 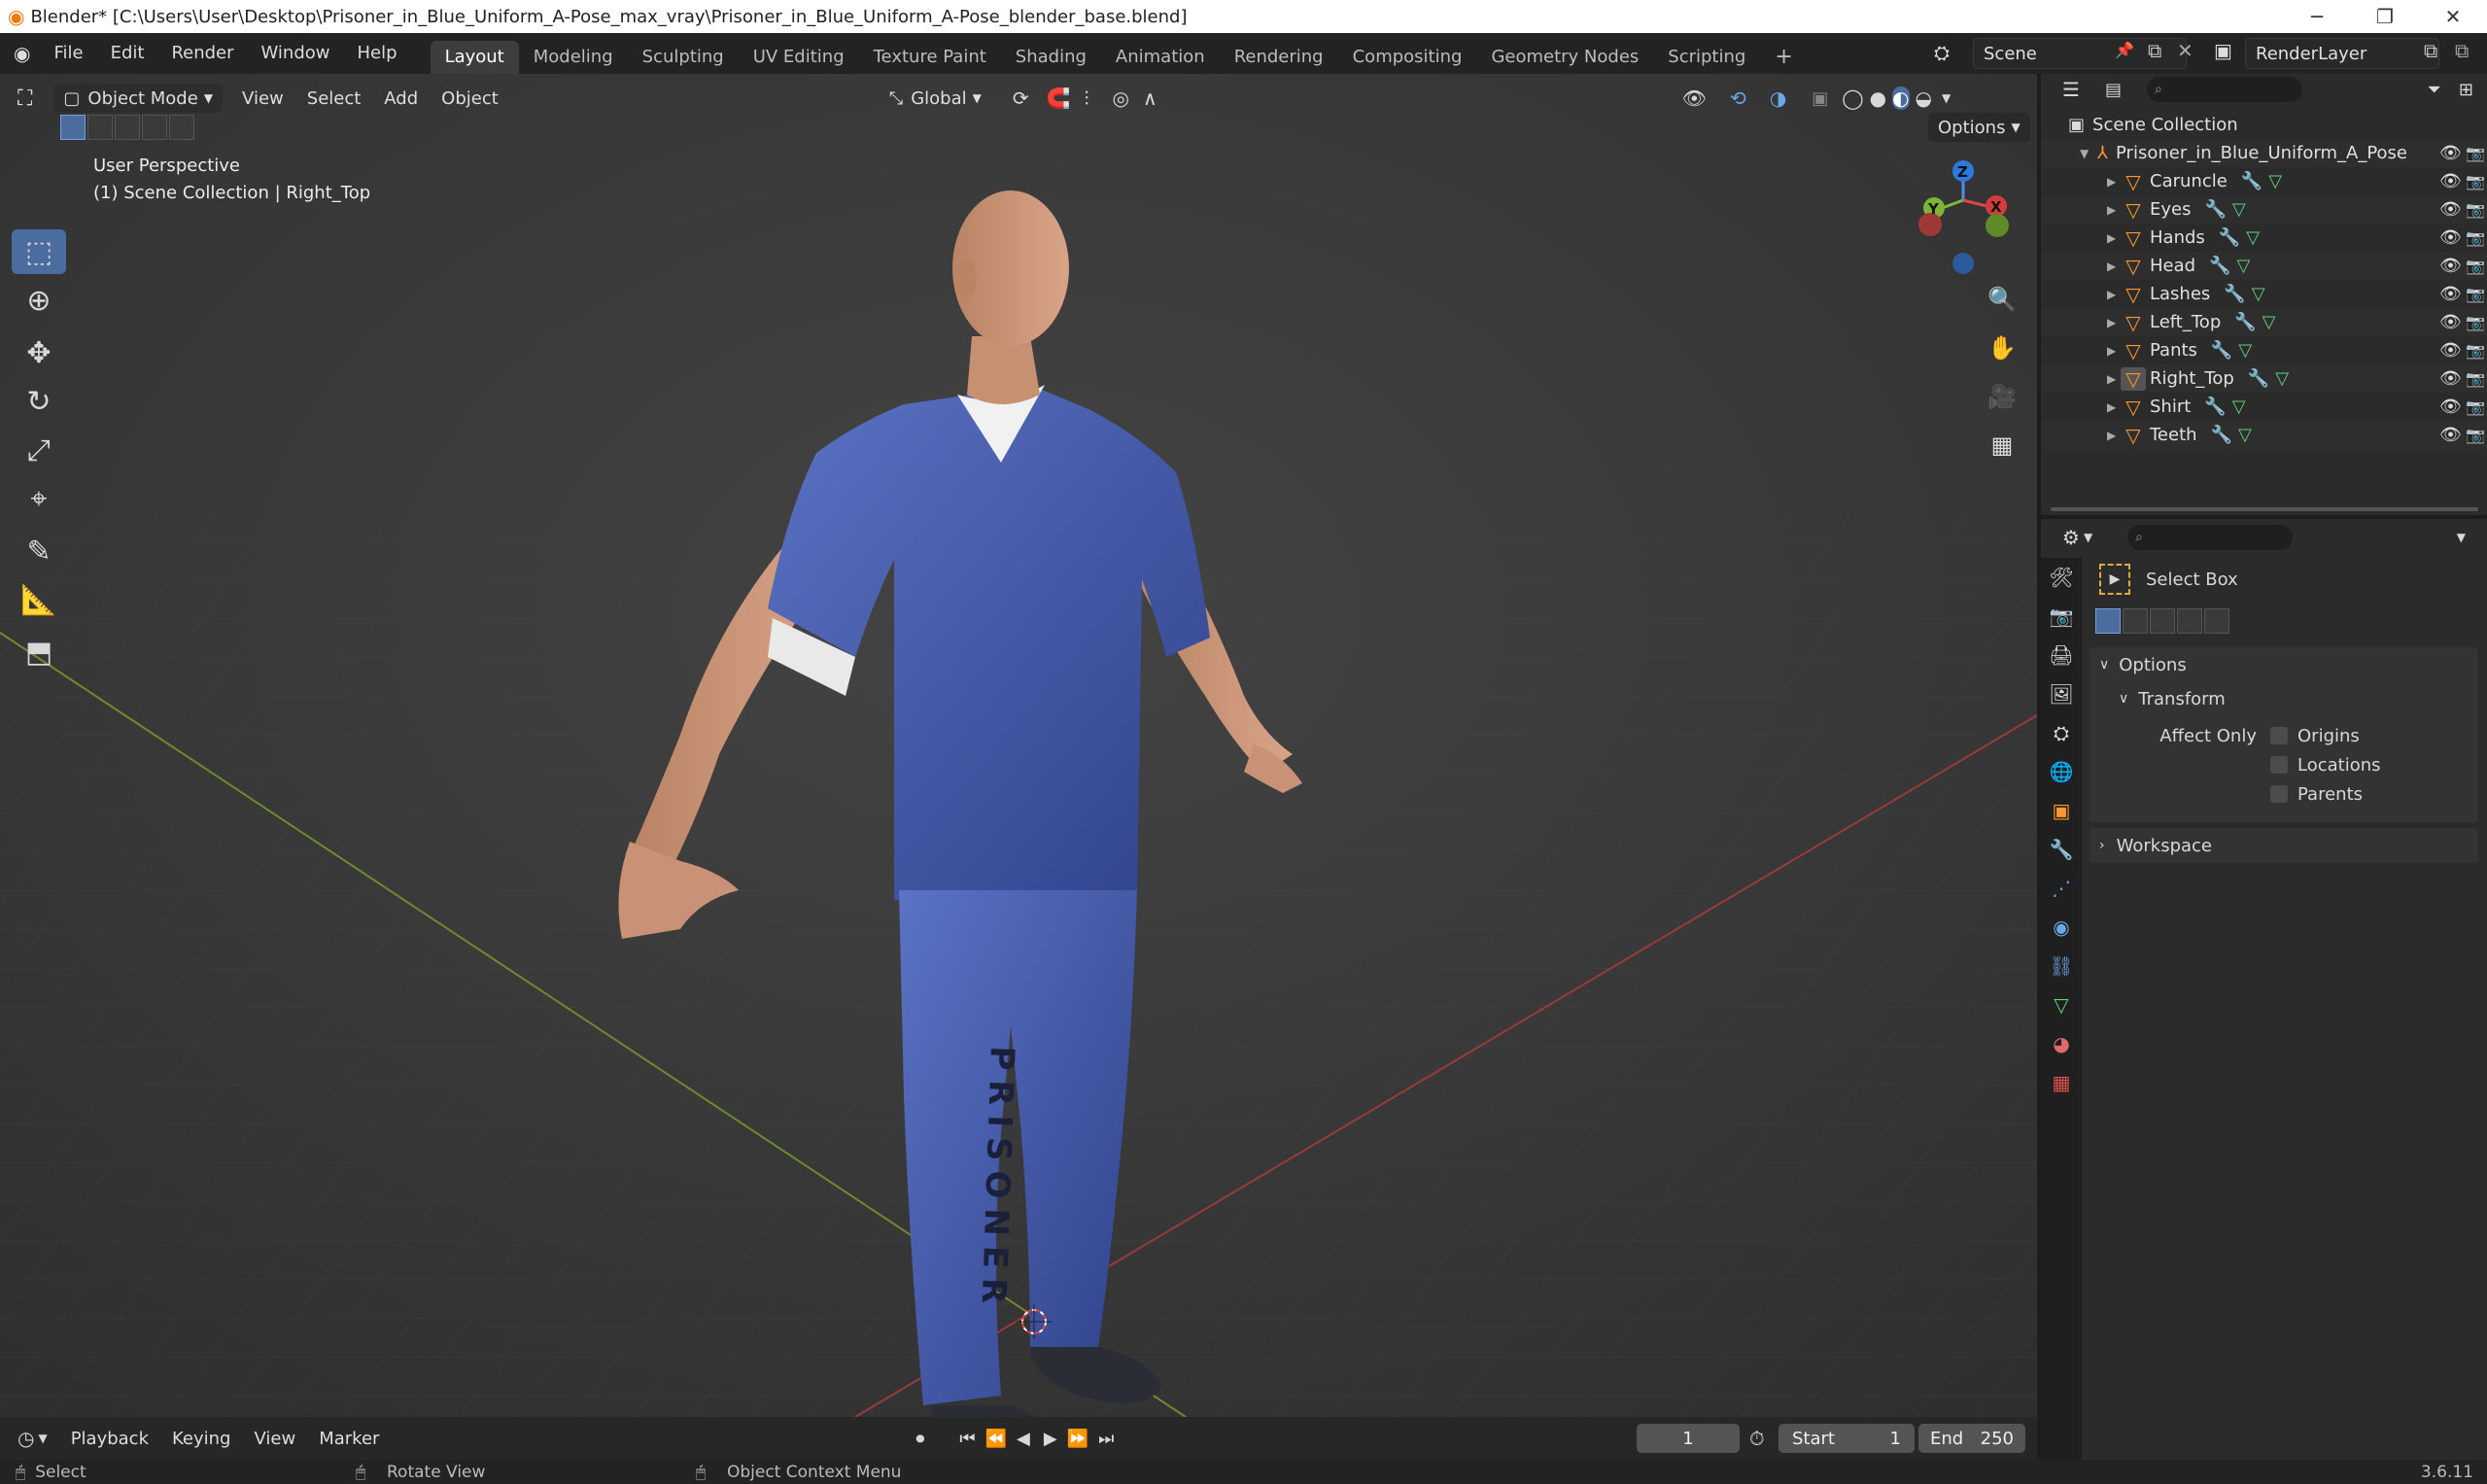 I want to click on tab-sculpting: Sculpting, so click(x=683, y=57).